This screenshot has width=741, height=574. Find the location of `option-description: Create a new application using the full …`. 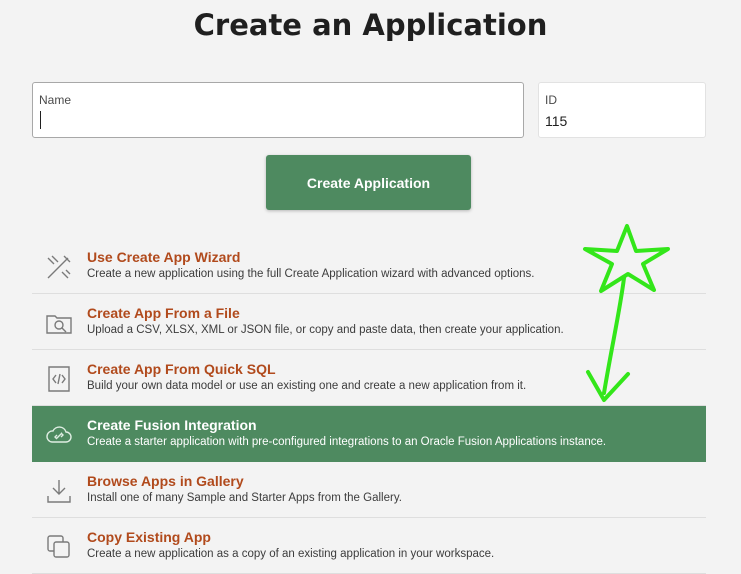

option-description: Create a new application using the full … is located at coordinates (311, 274).